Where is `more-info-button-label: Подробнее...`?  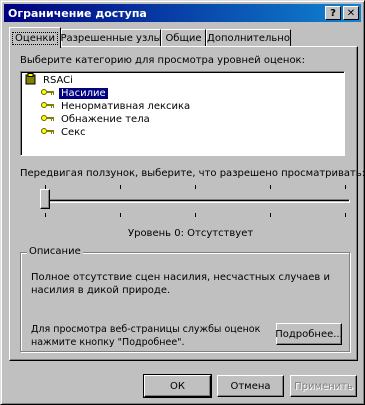 more-info-button-label: Подробнее... is located at coordinates (309, 334).